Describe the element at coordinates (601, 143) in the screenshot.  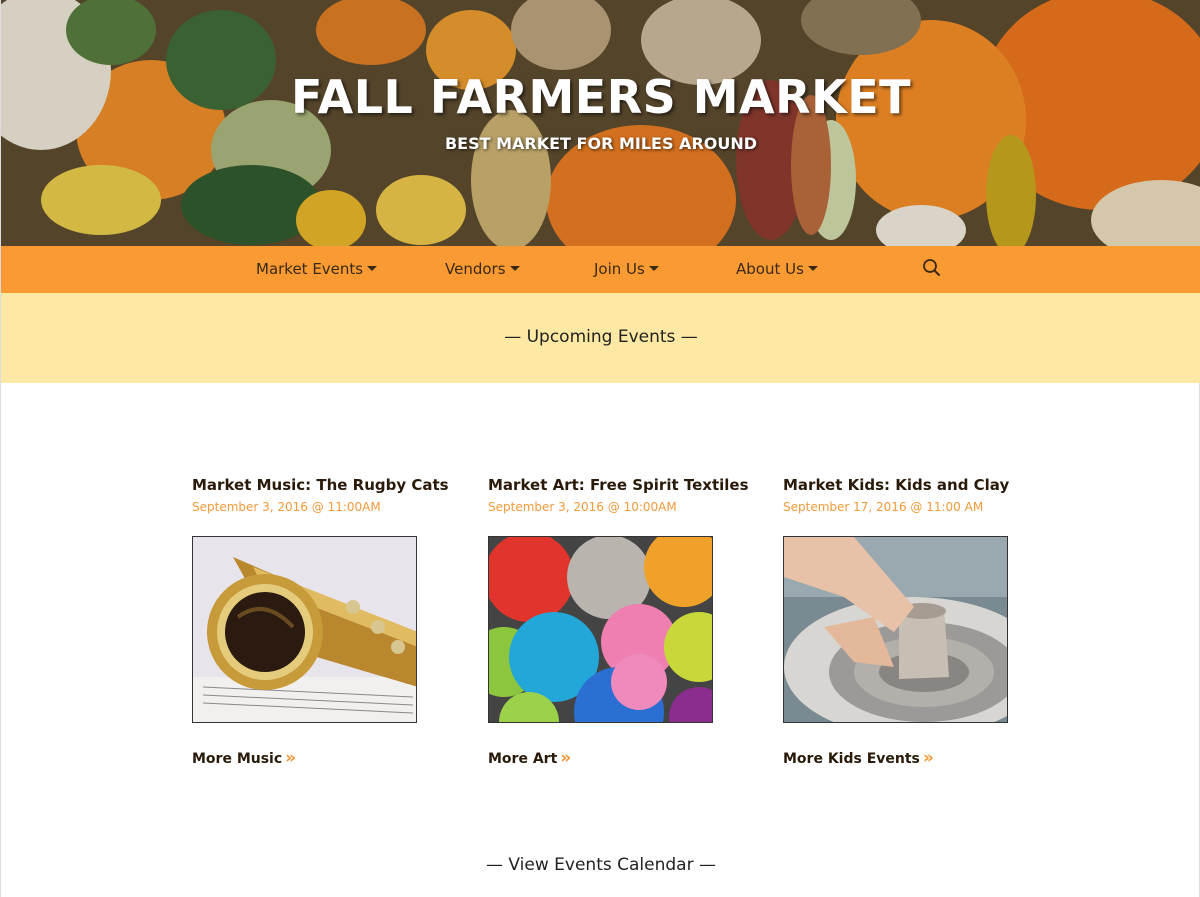
I see `site-tagline: BEST MARKET FOR MILES AROUND` at that location.